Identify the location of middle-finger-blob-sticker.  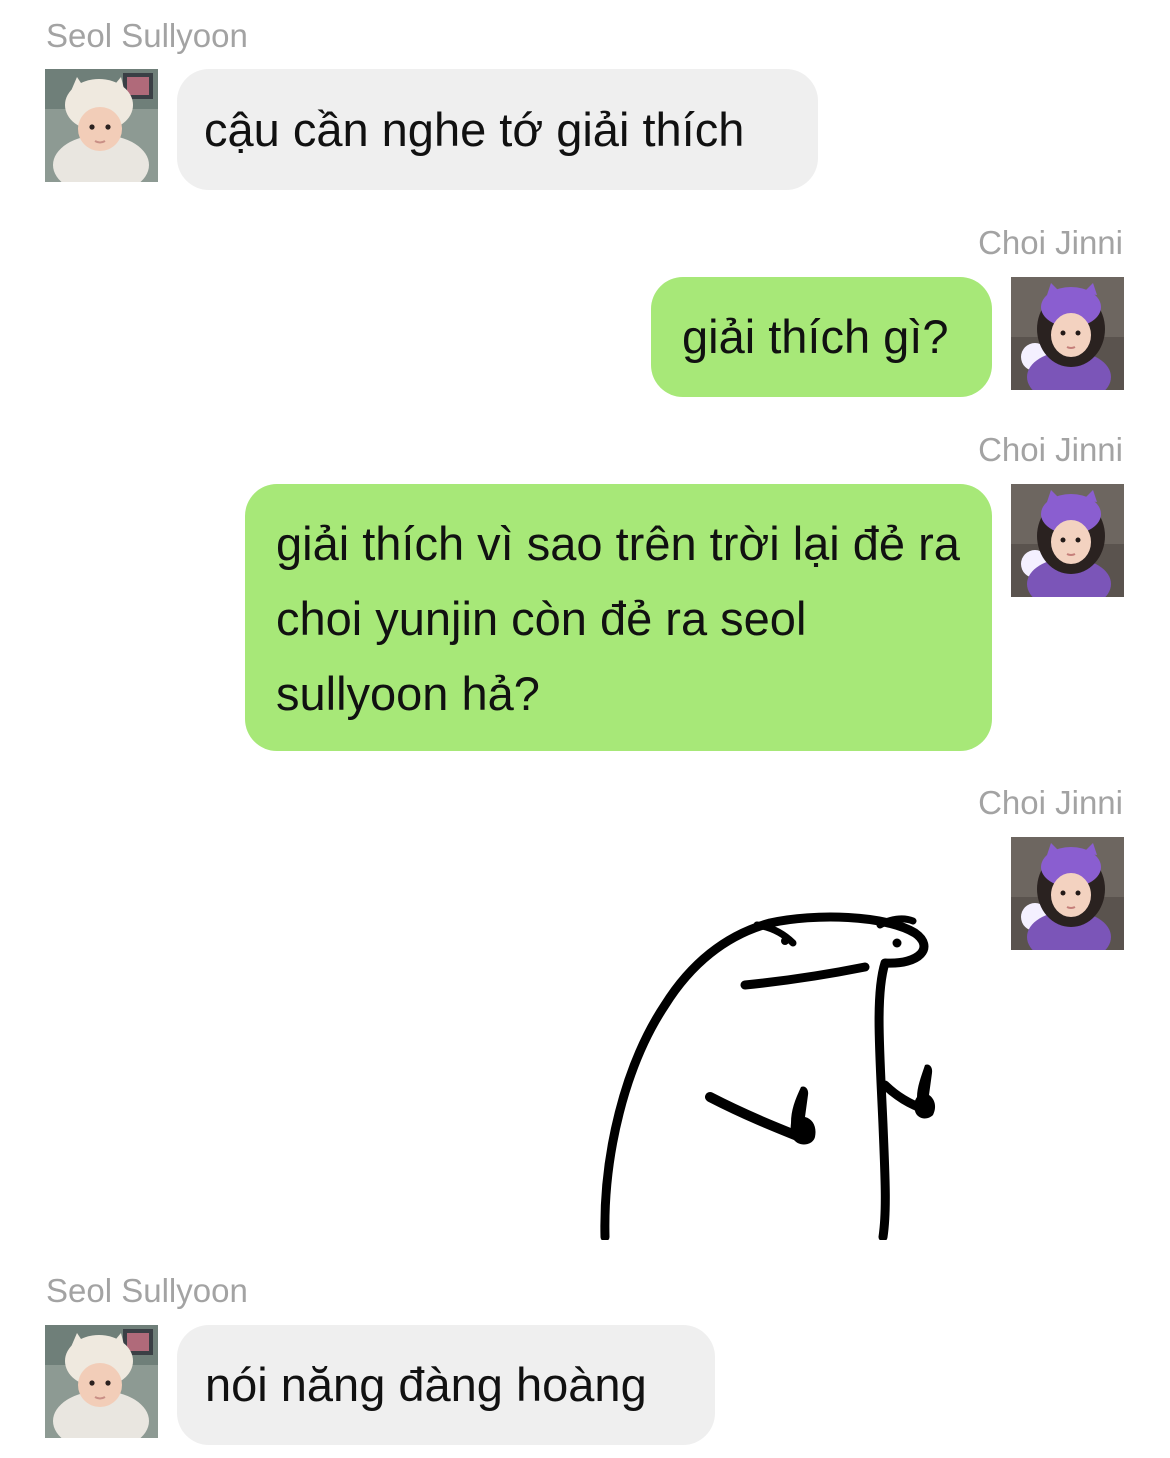
(782, 1072).